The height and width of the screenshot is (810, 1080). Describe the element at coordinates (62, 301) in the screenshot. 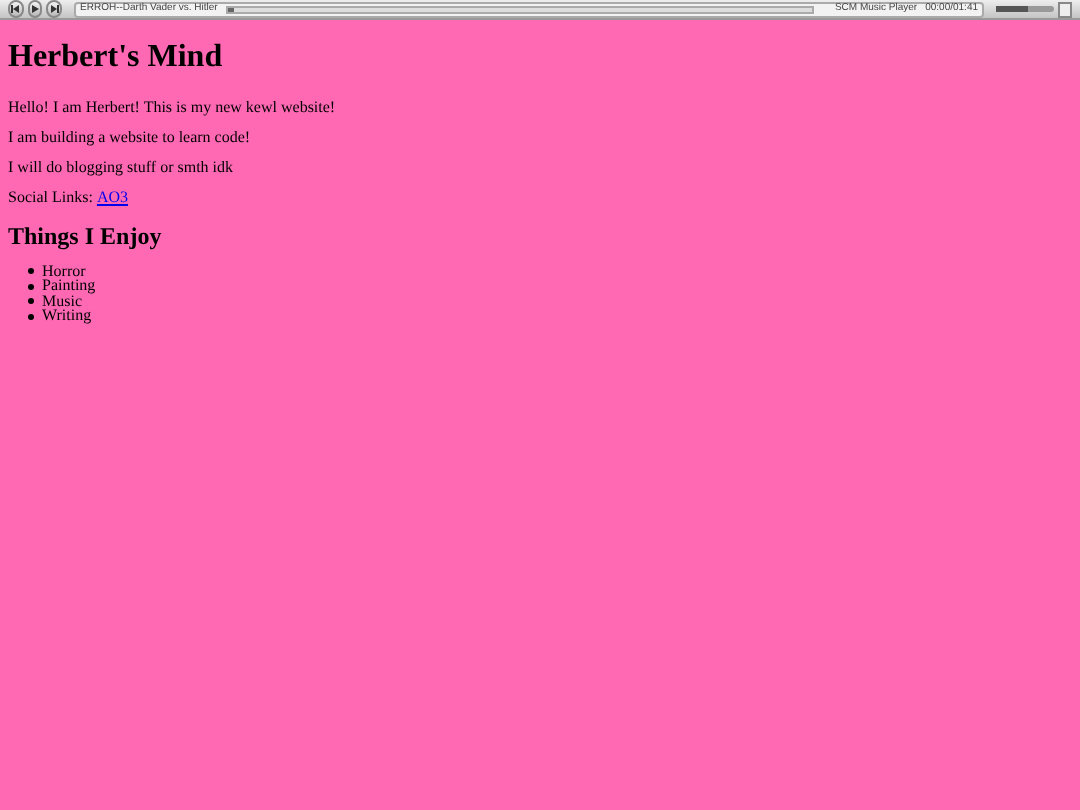

I see `list-item: Music` at that location.